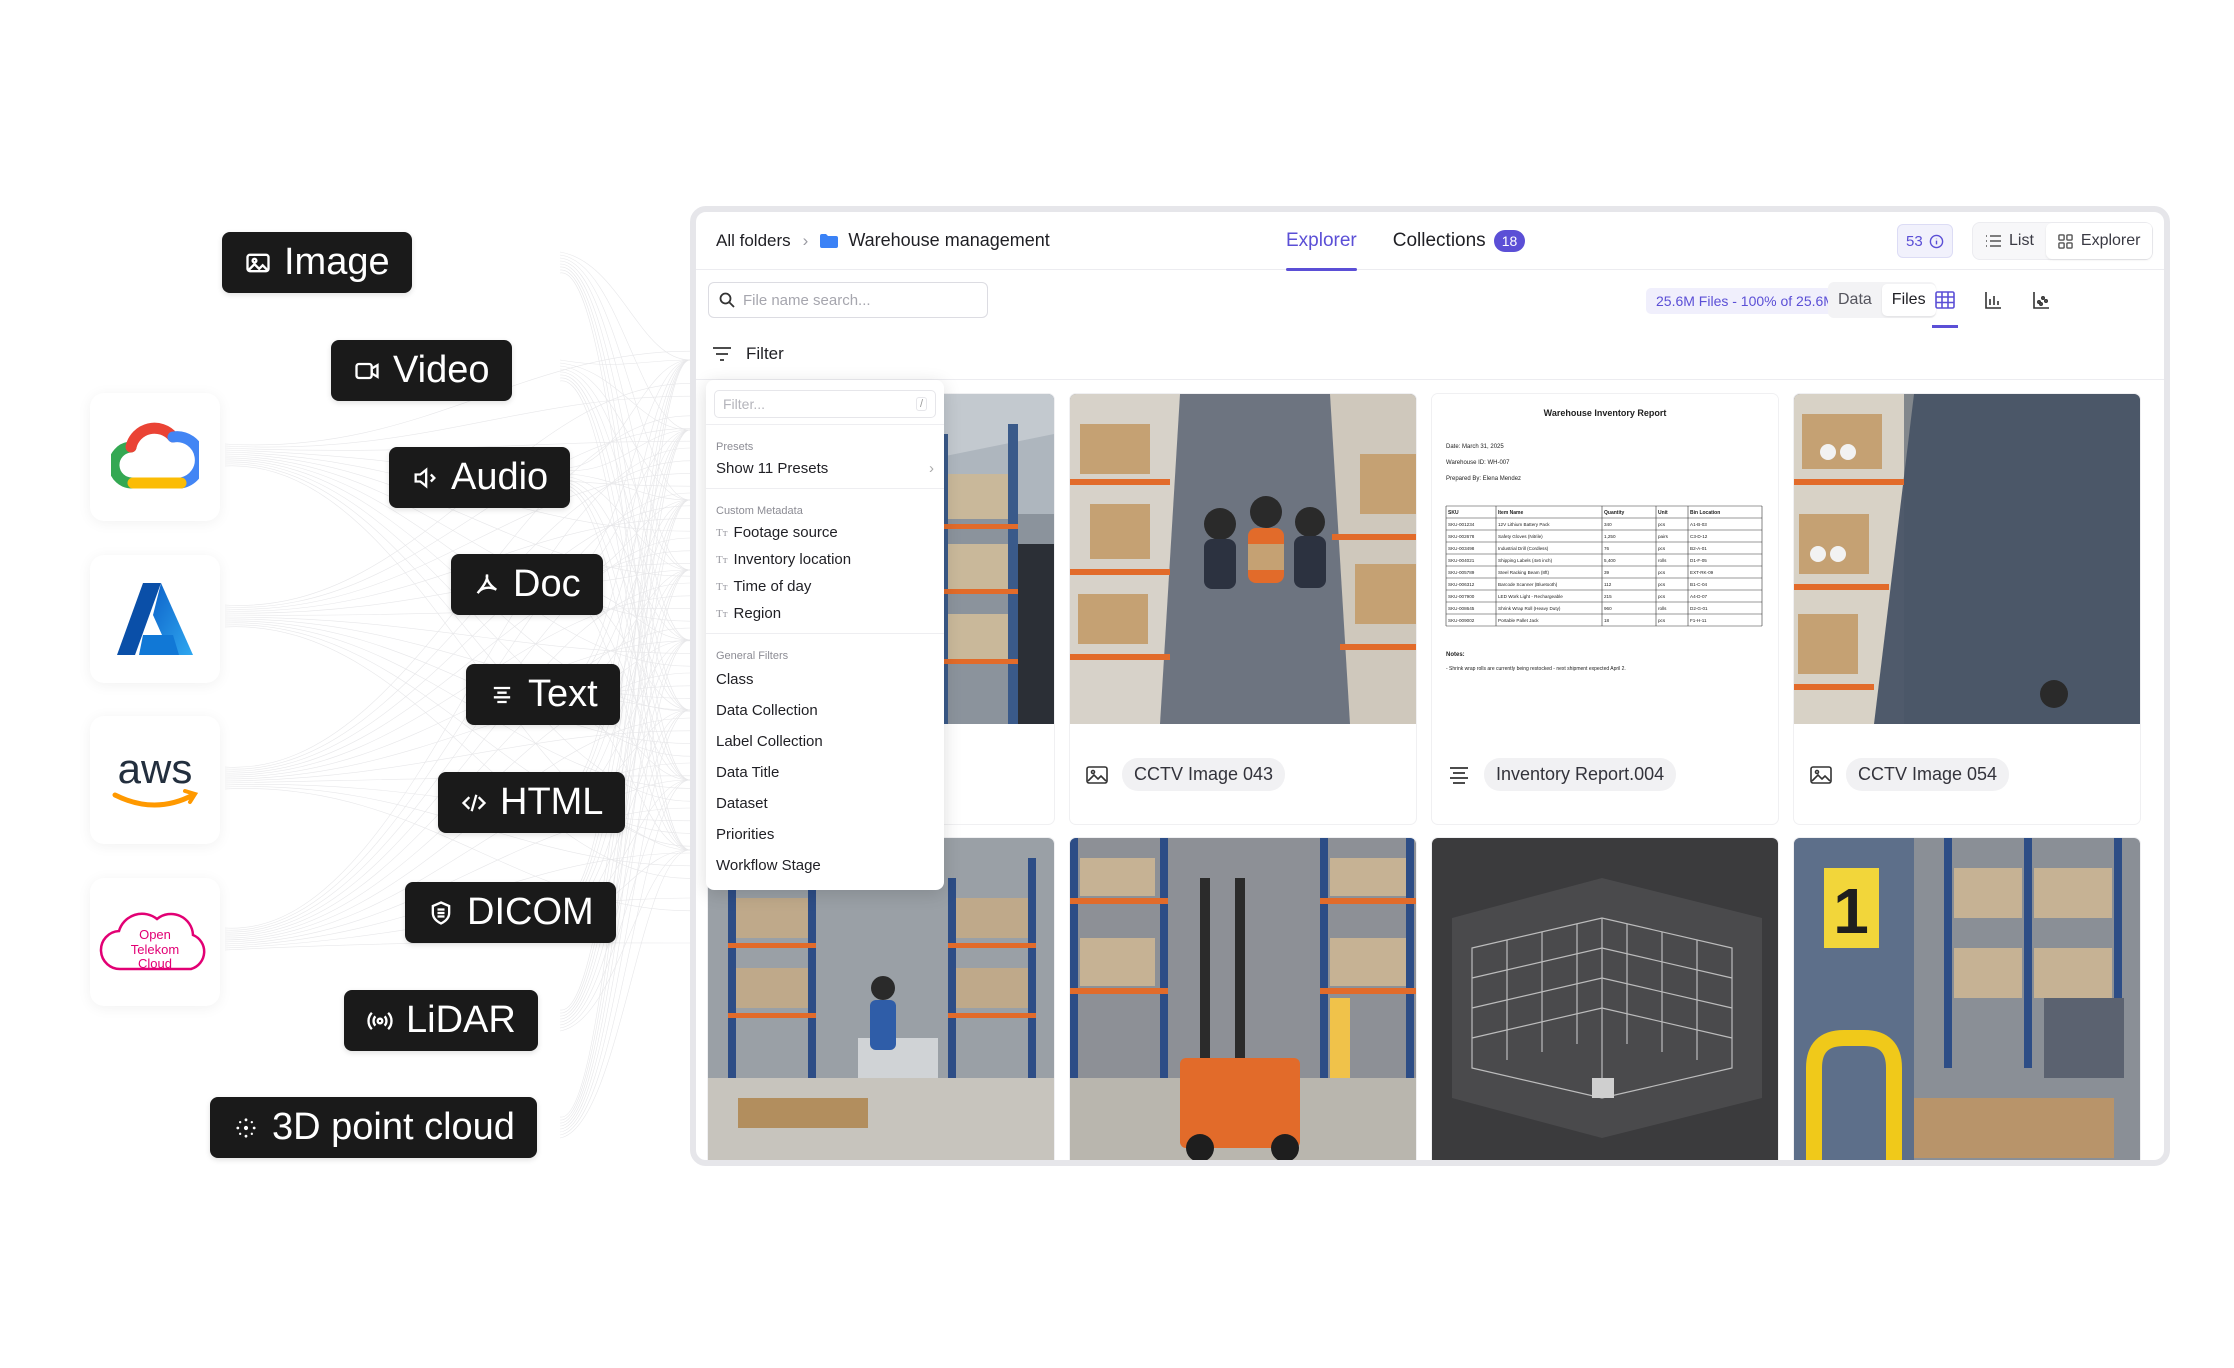  Describe the element at coordinates (155, 768) in the screenshot. I see `svg-text: aws` at that location.